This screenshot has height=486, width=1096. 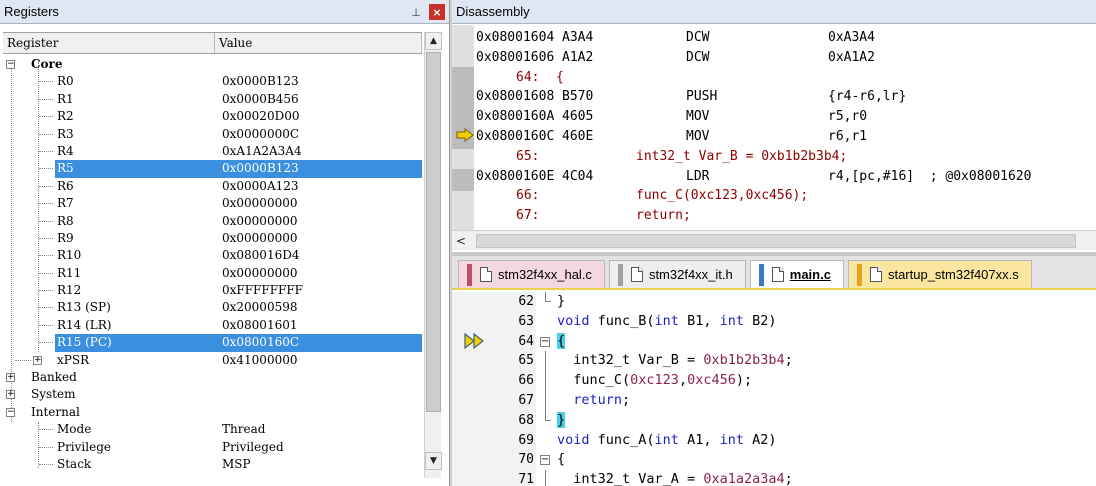 I want to click on register-row: R0 0x0000B123, so click(x=212, y=81).